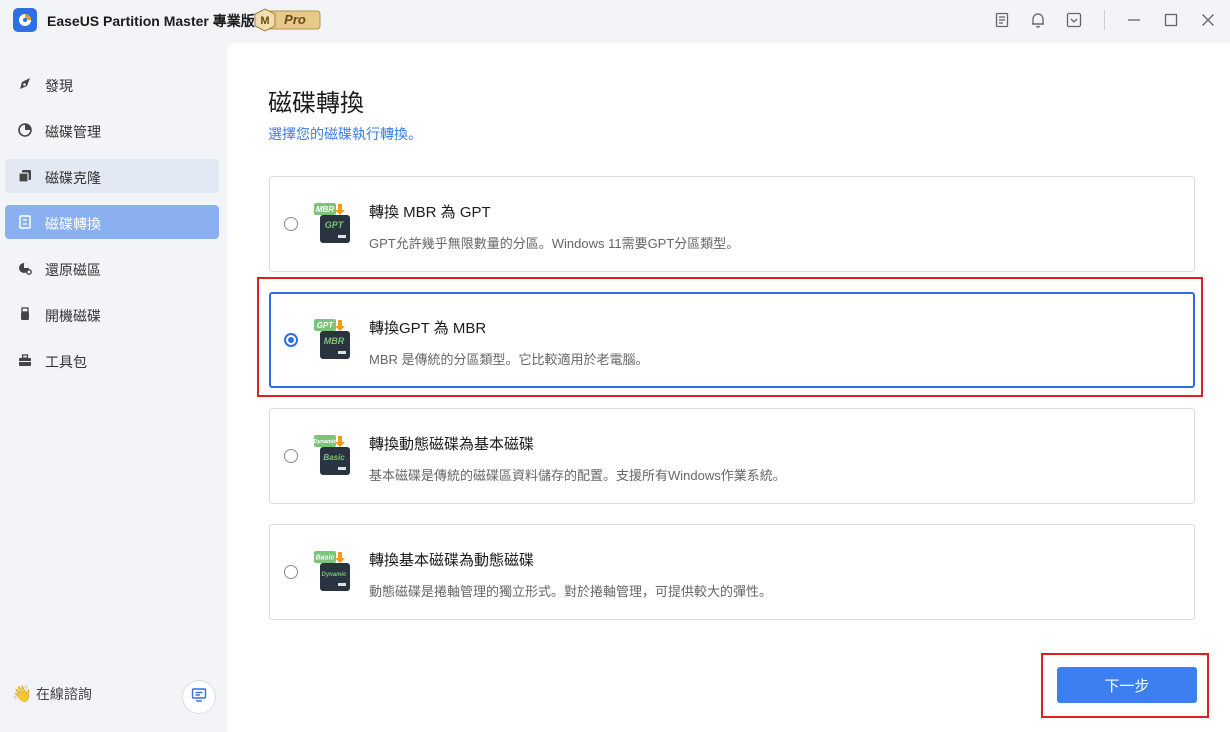 Image resolution: width=1230 pixels, height=732 pixels. What do you see at coordinates (112, 176) in the screenshot?
I see `sidebar-item-disk-clone: 磁碟克隆` at bounding box center [112, 176].